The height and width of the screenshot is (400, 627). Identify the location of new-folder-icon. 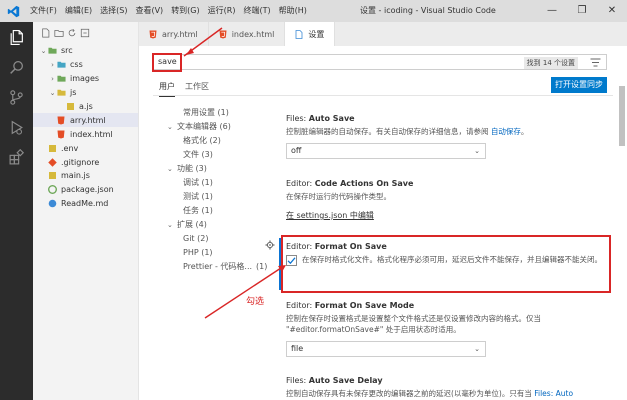
(59, 33).